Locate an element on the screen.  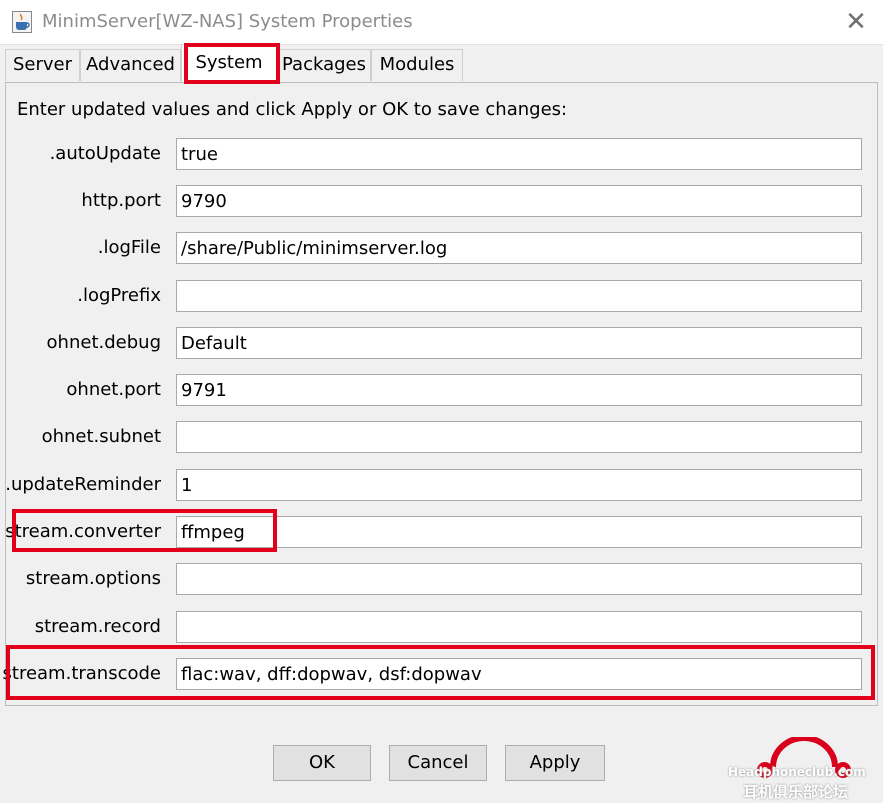
close-icon: ✕ is located at coordinates (856, 22).